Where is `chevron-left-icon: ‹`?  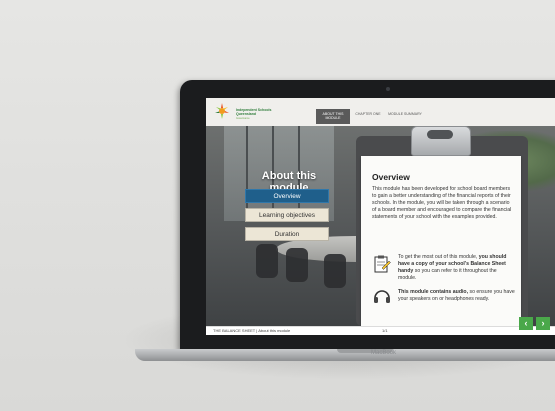 chevron-left-icon: ‹ is located at coordinates (526, 323).